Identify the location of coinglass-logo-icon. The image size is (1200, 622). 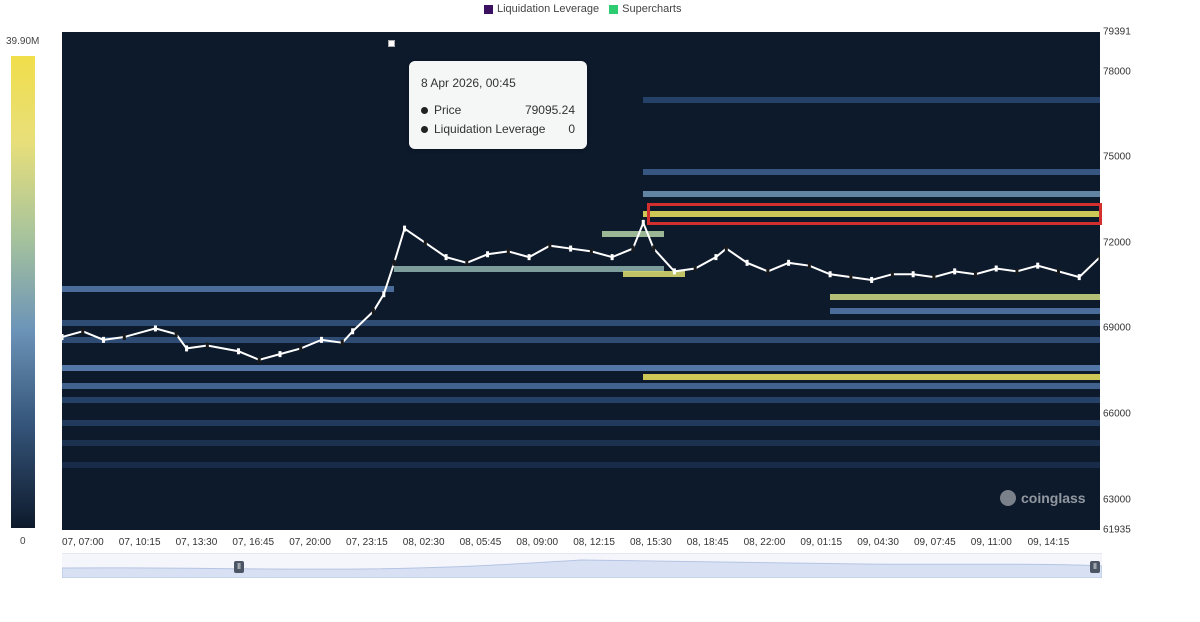
(1008, 498).